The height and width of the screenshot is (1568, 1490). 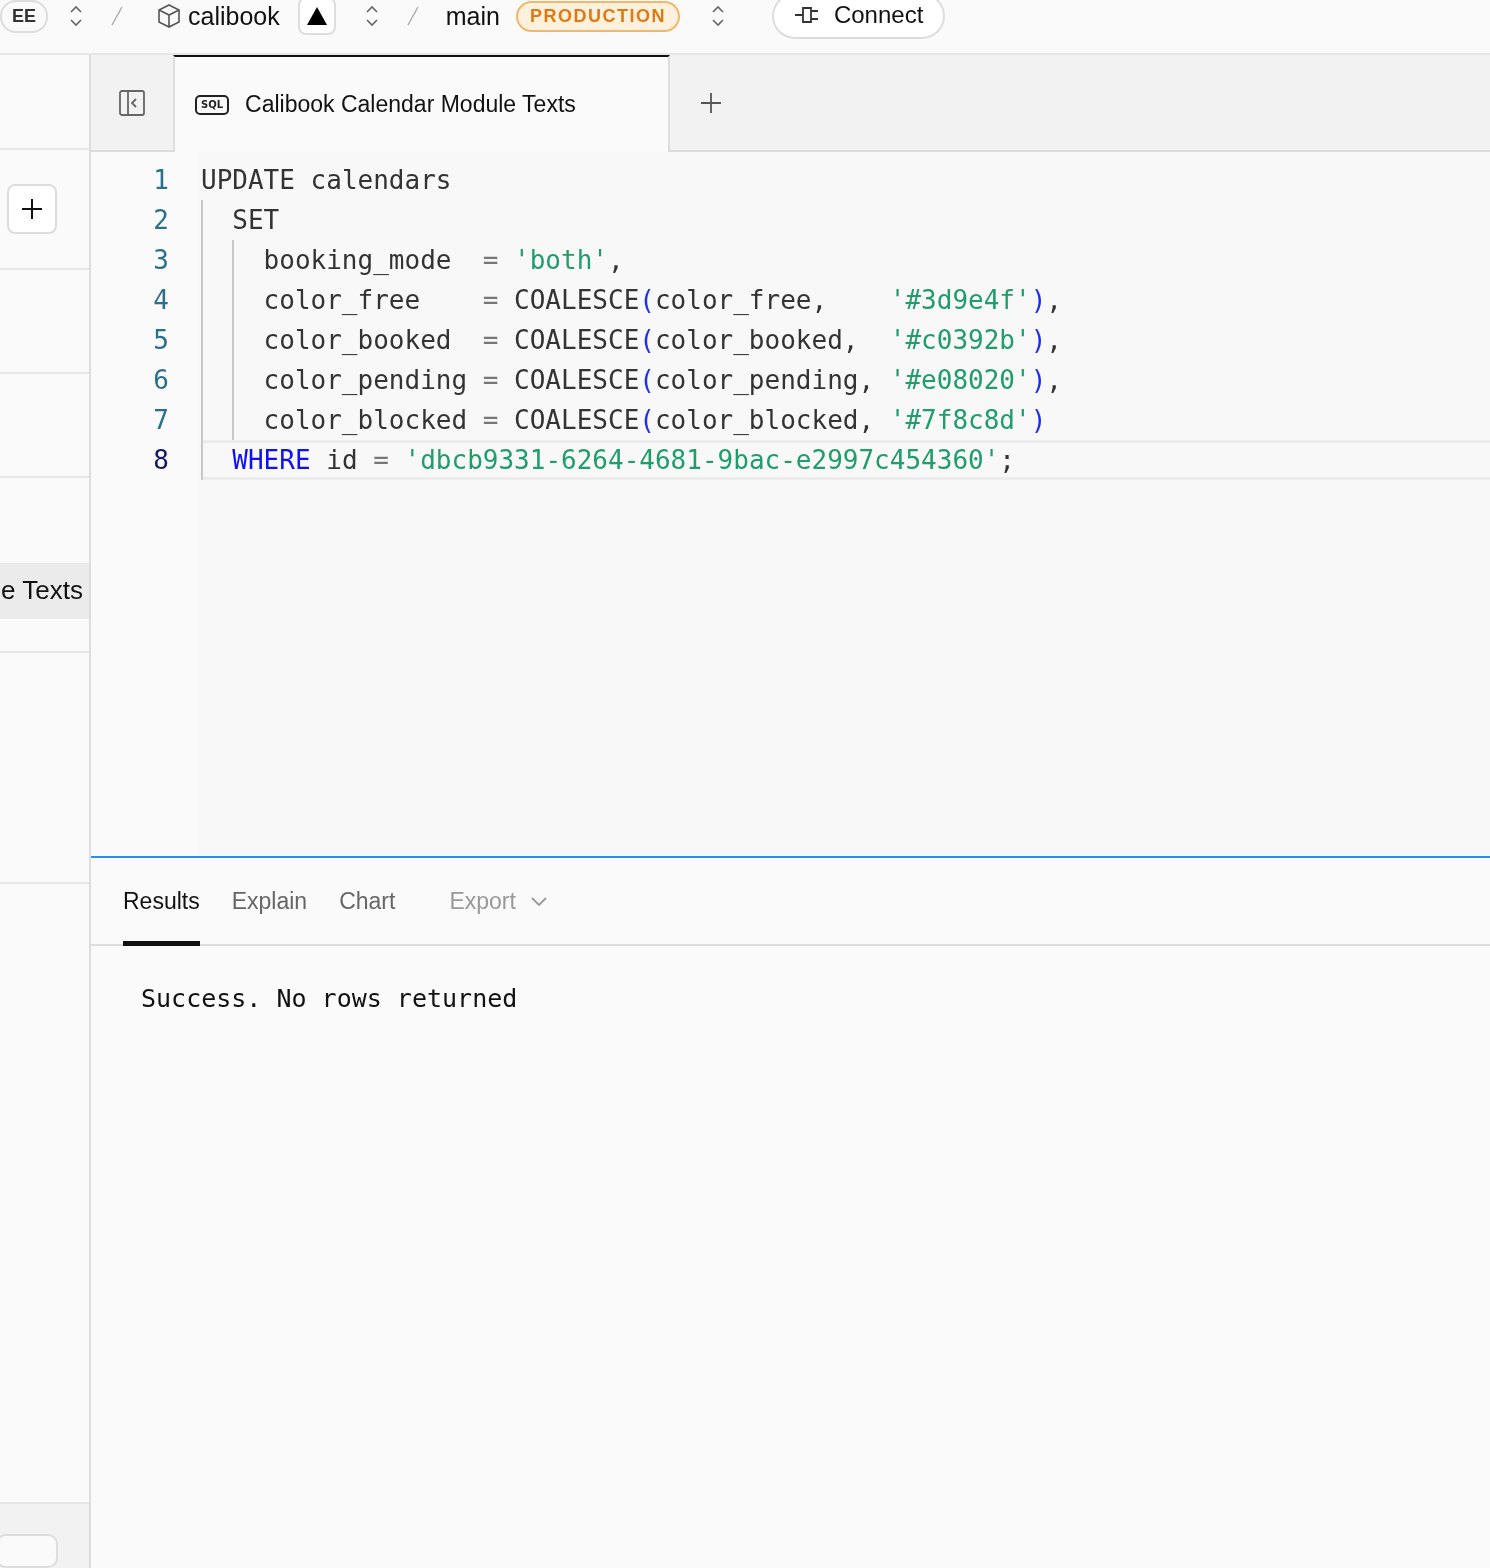 I want to click on add-tab-icon, so click(x=711, y=102).